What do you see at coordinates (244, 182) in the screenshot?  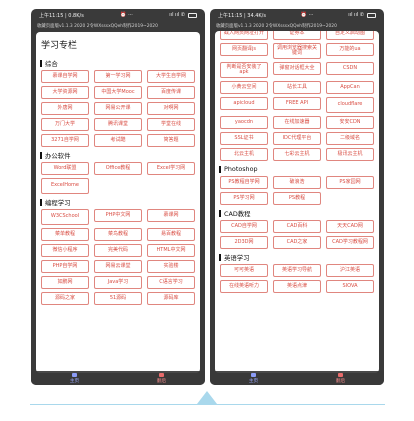 I see `link-button: PS教程自学网` at bounding box center [244, 182].